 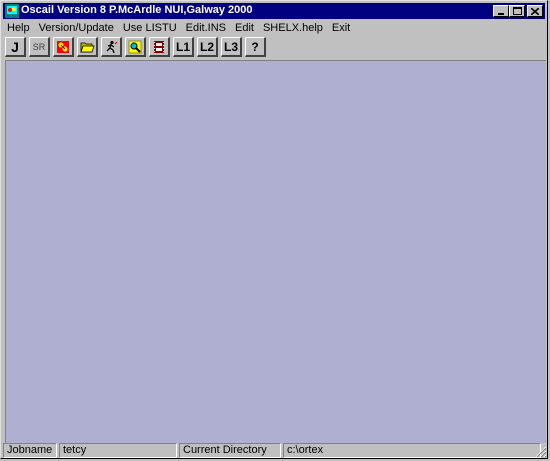 I want to click on sr-button: SR, so click(x=39, y=47).